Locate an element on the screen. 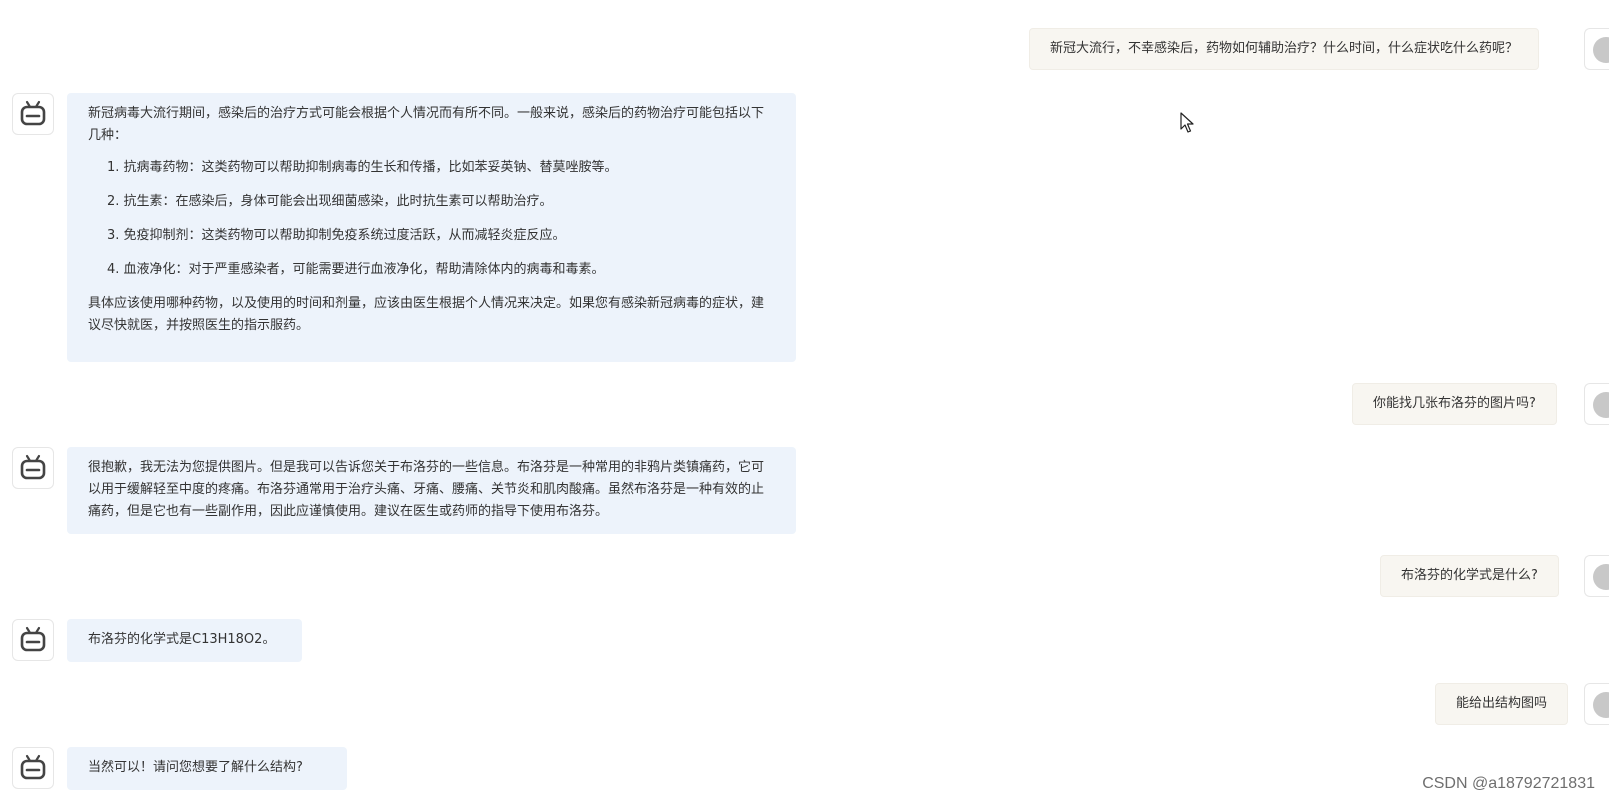 The image size is (1609, 801). user-message-5: 布洛芬的化学式是什么? is located at coordinates (1469, 576).